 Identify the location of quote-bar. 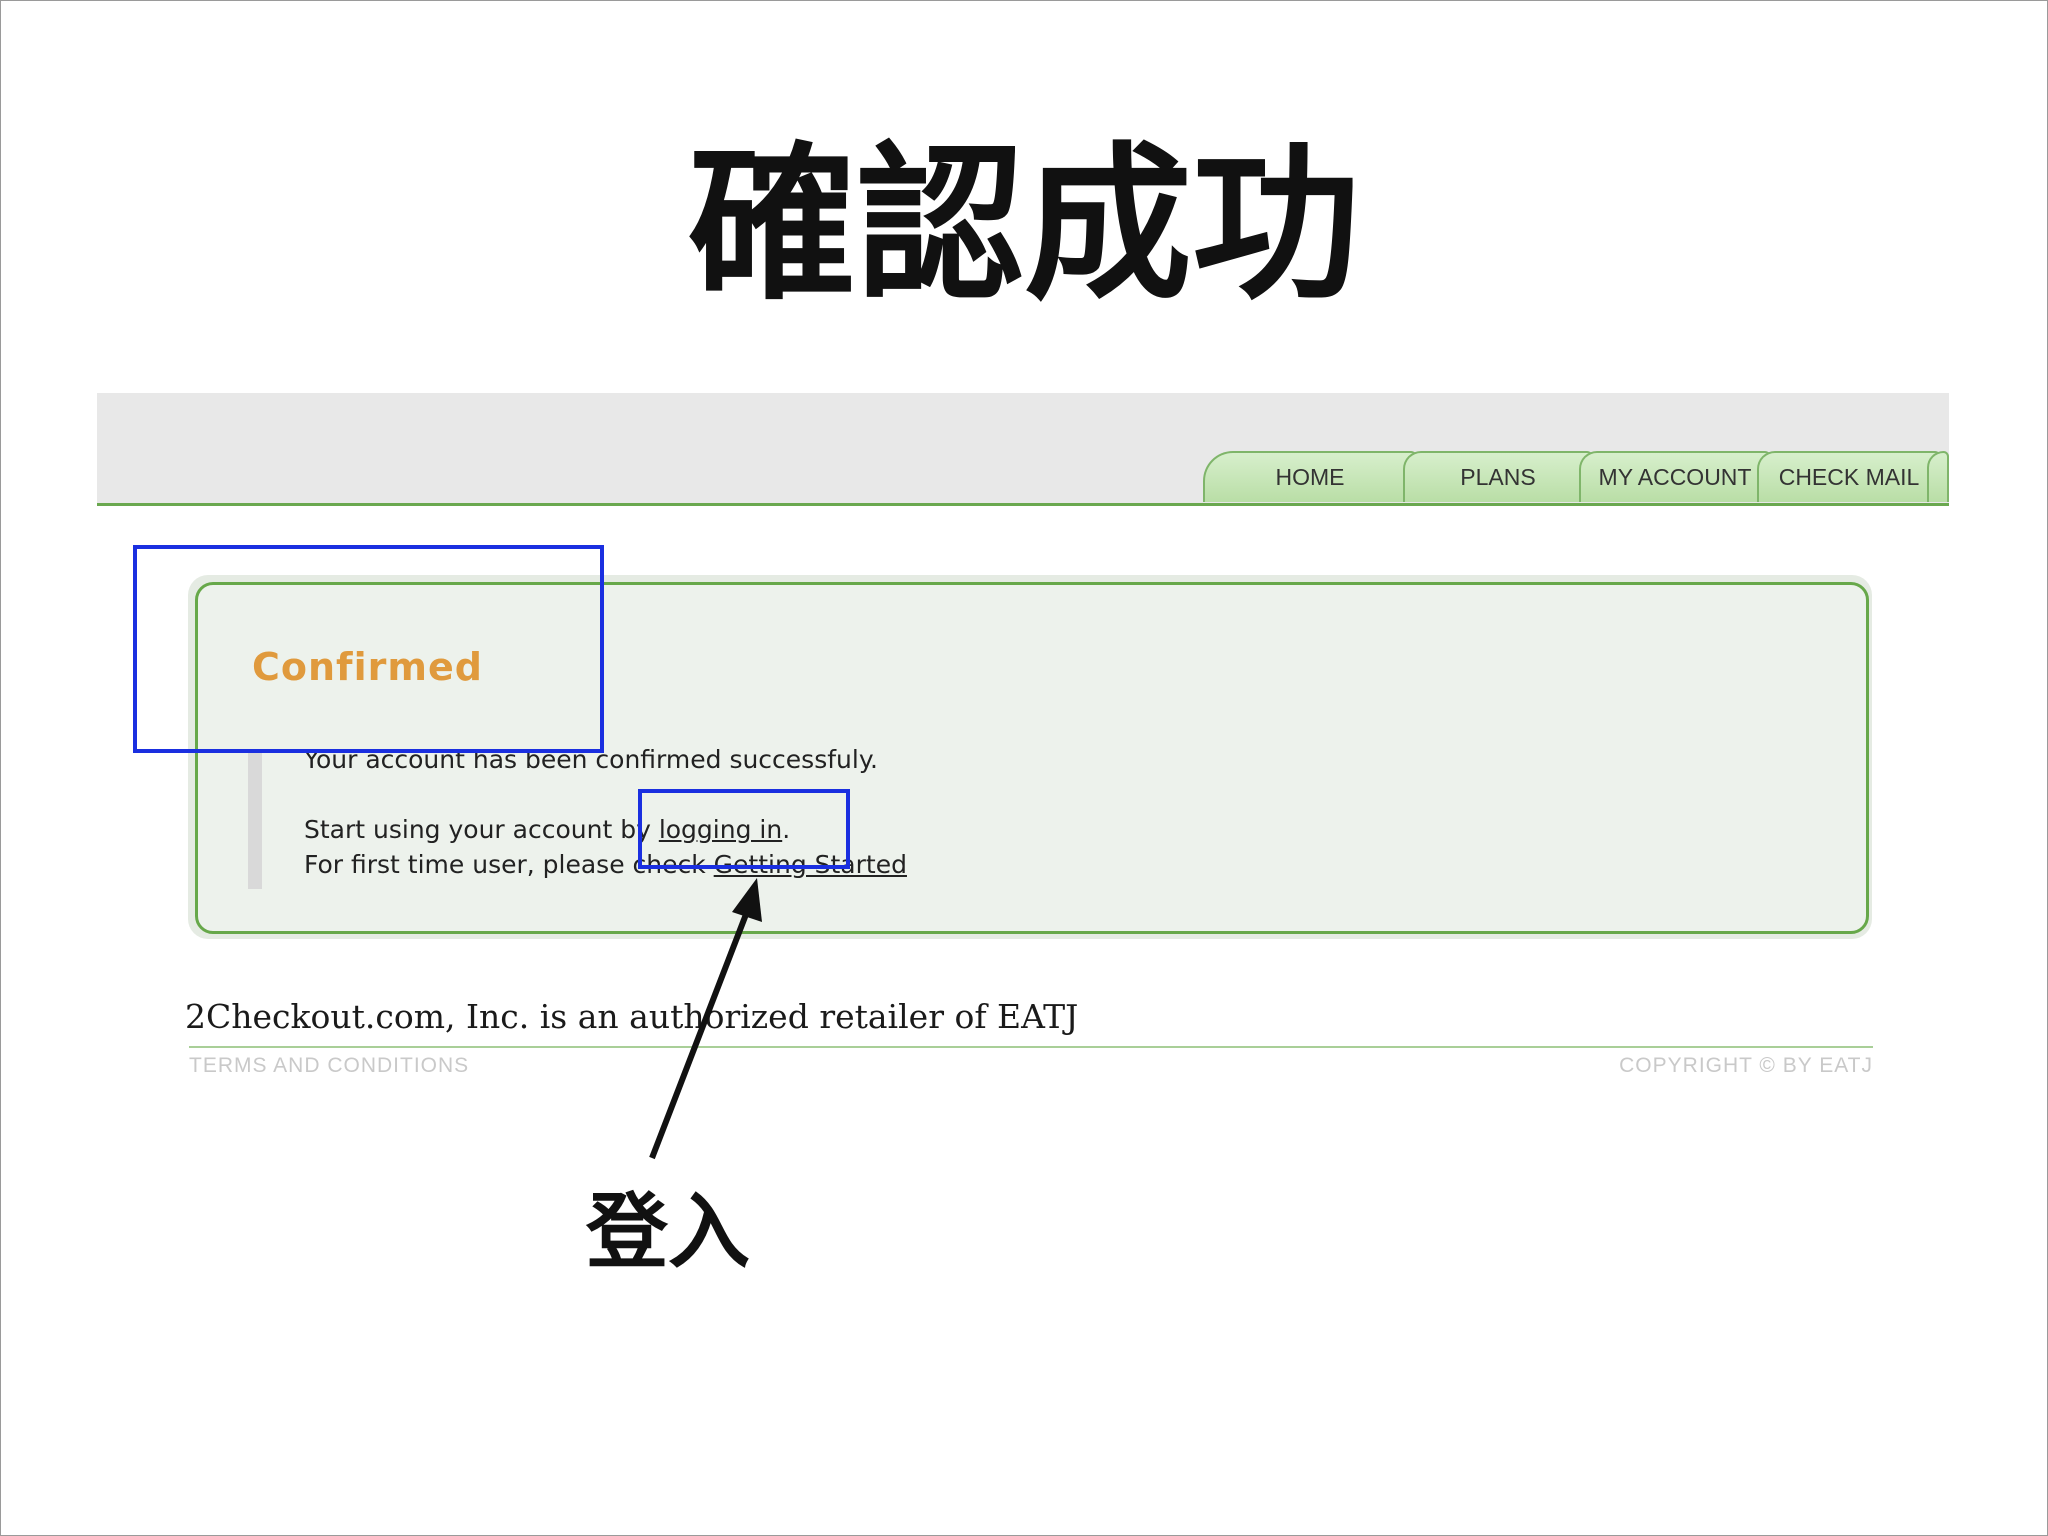
(255, 819).